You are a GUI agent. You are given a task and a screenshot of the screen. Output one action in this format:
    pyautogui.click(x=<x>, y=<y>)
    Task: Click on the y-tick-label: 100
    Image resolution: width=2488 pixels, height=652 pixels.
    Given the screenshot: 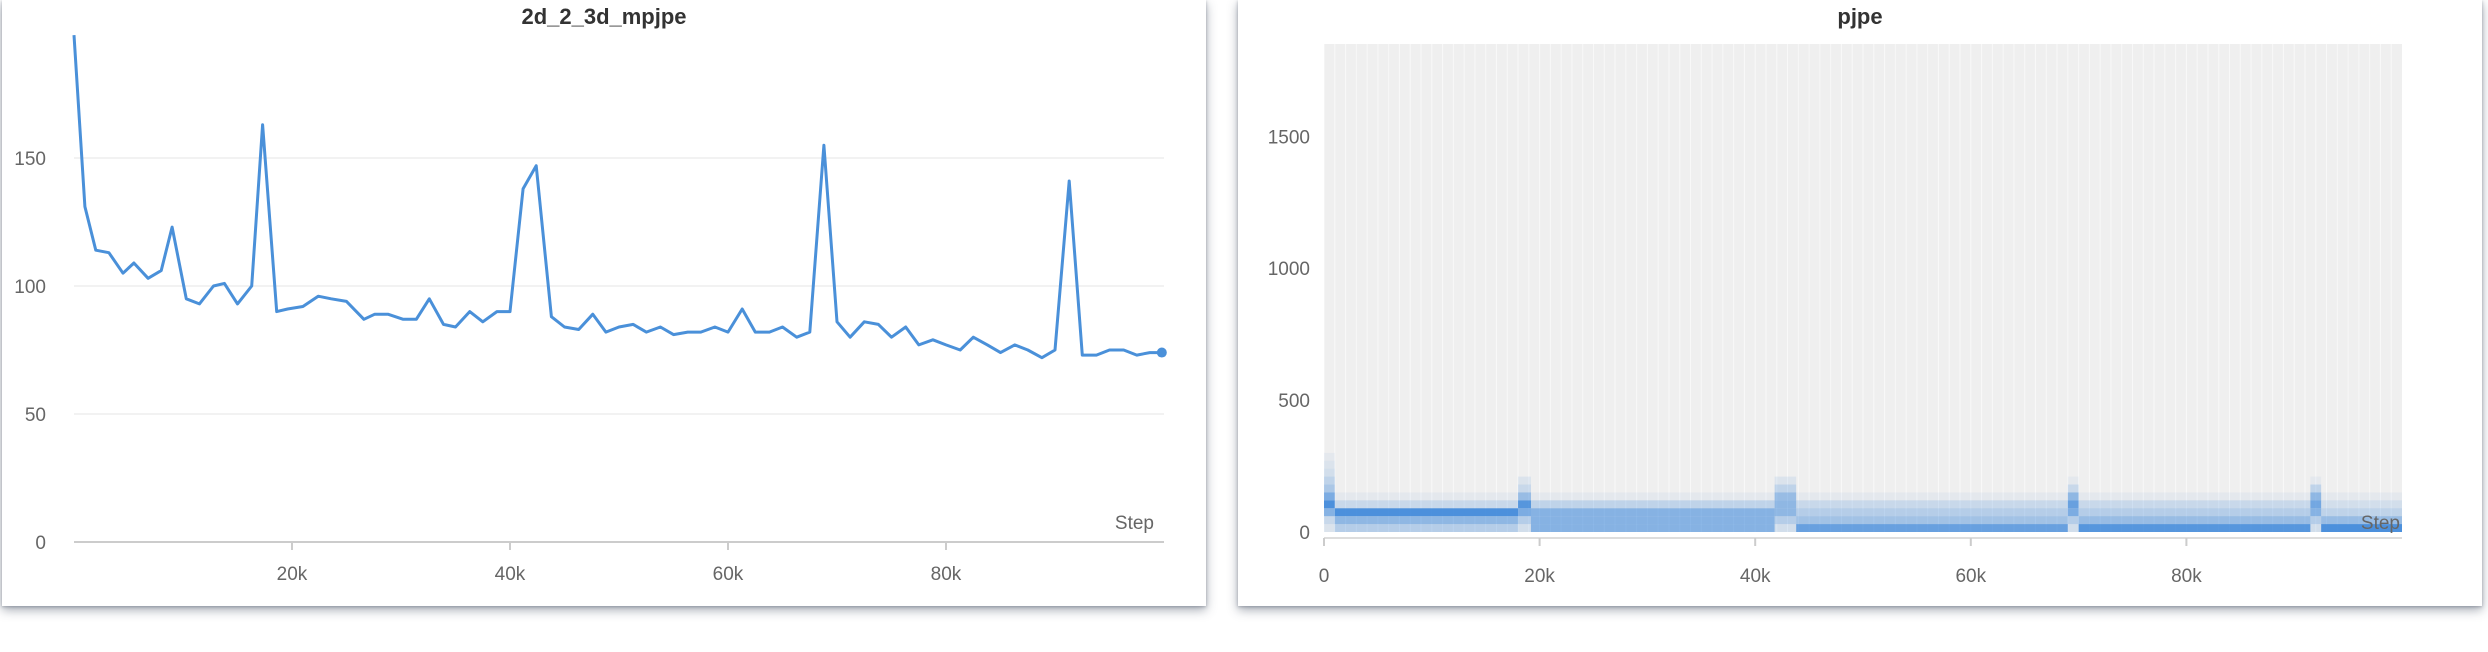 What is the action you would take?
    pyautogui.click(x=30, y=287)
    